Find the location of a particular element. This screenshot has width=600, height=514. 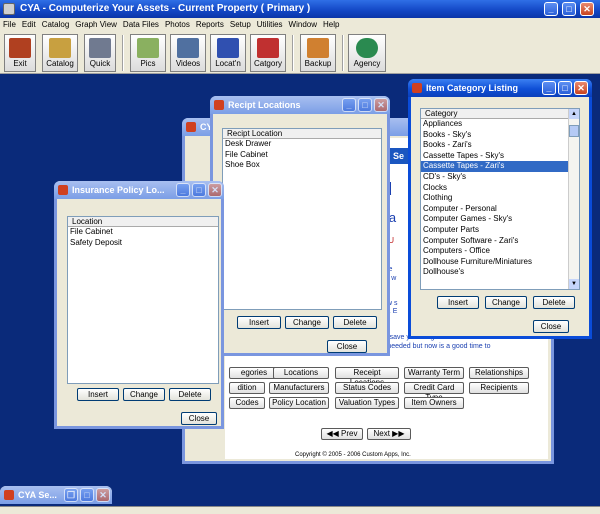

list-item: Shoe Box is located at coordinates (302, 165).